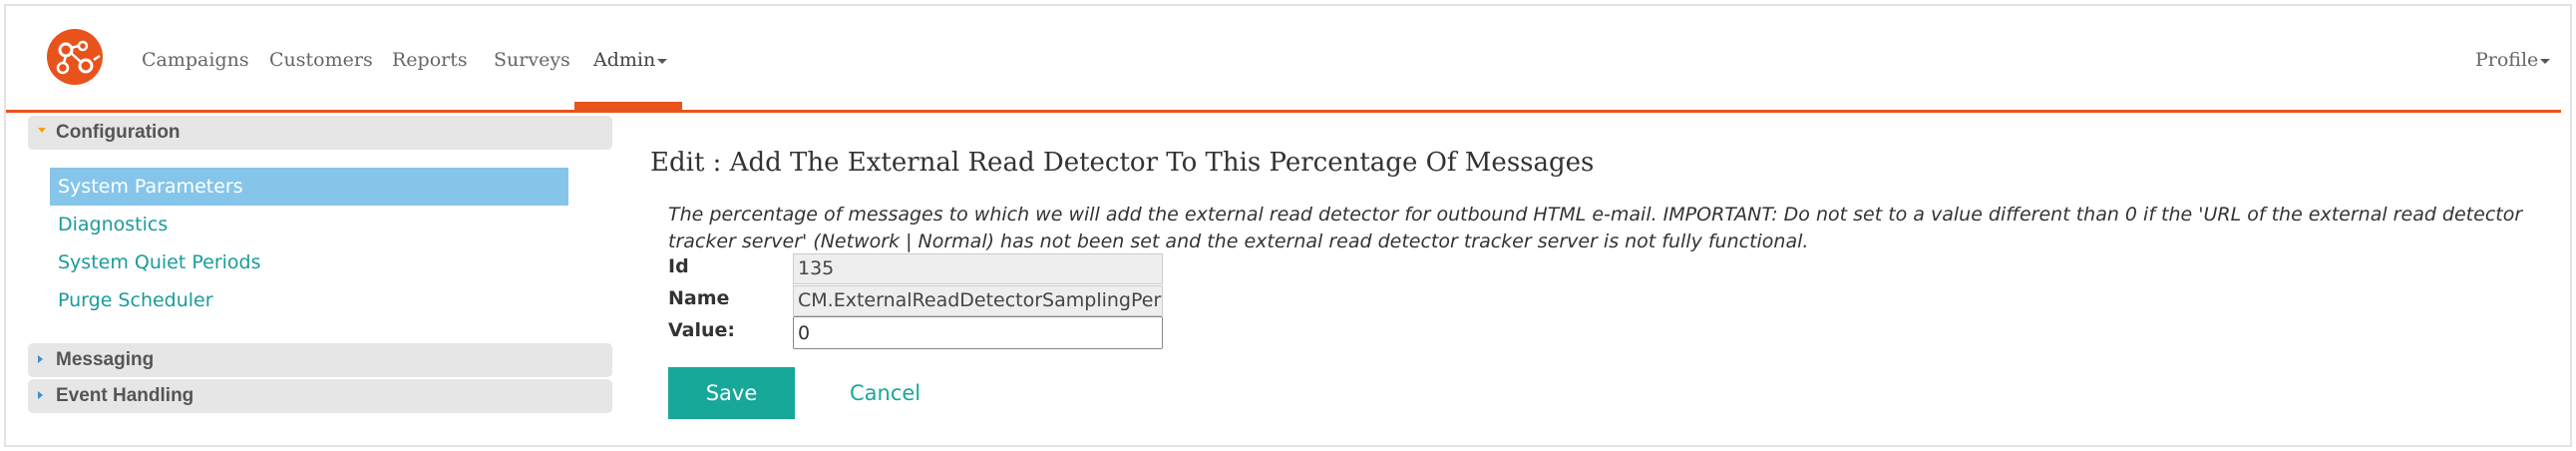 The height and width of the screenshot is (451, 2576). What do you see at coordinates (125, 395) in the screenshot?
I see `section-label: Event Handling` at bounding box center [125, 395].